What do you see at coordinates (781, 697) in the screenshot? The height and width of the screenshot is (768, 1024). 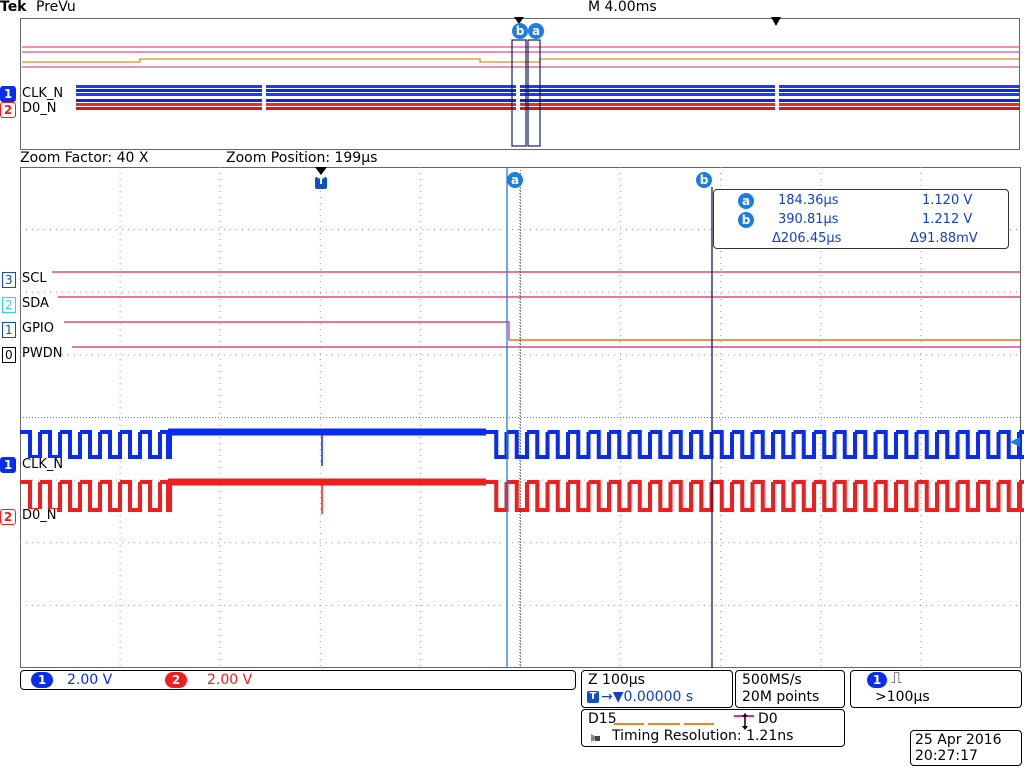 I see `record-length: 20M points` at bounding box center [781, 697].